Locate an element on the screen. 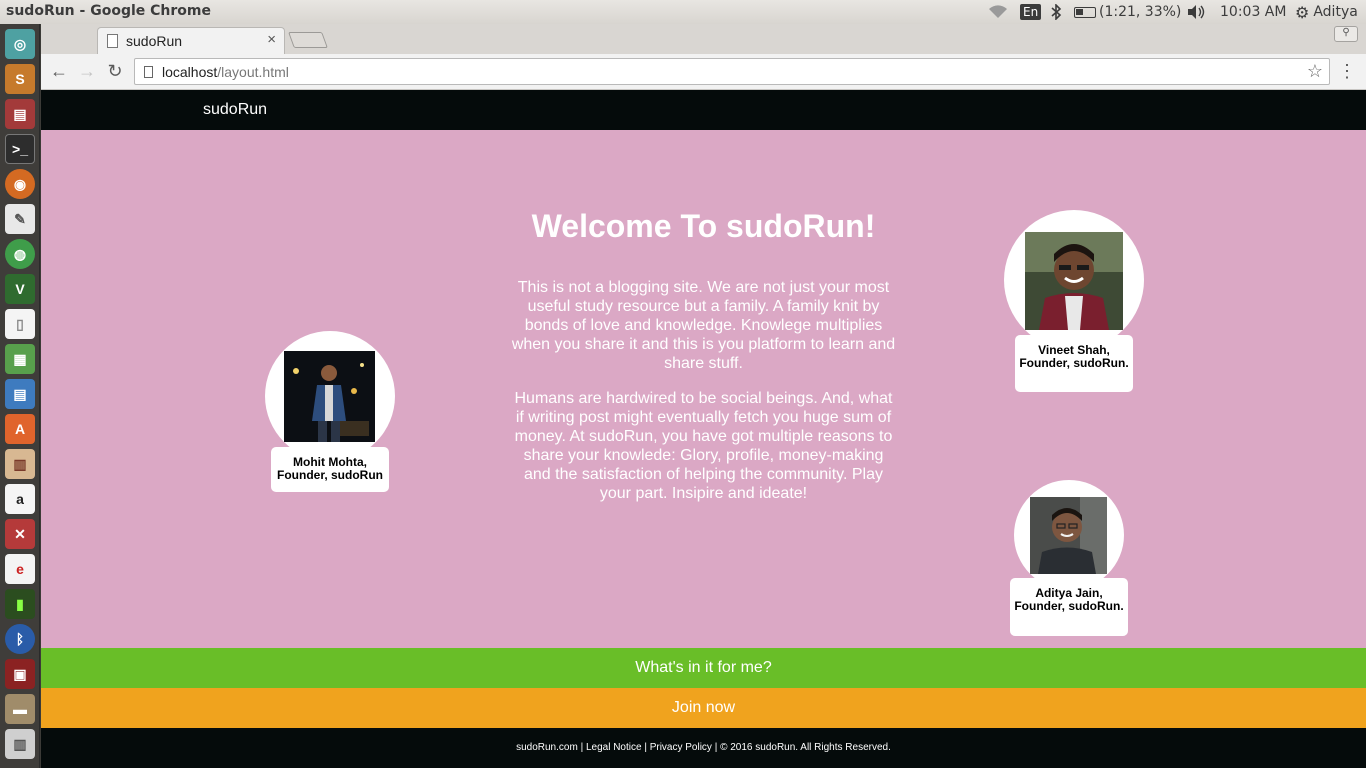 The height and width of the screenshot is (768, 1366). drive-icon: ▬ is located at coordinates (20, 709).